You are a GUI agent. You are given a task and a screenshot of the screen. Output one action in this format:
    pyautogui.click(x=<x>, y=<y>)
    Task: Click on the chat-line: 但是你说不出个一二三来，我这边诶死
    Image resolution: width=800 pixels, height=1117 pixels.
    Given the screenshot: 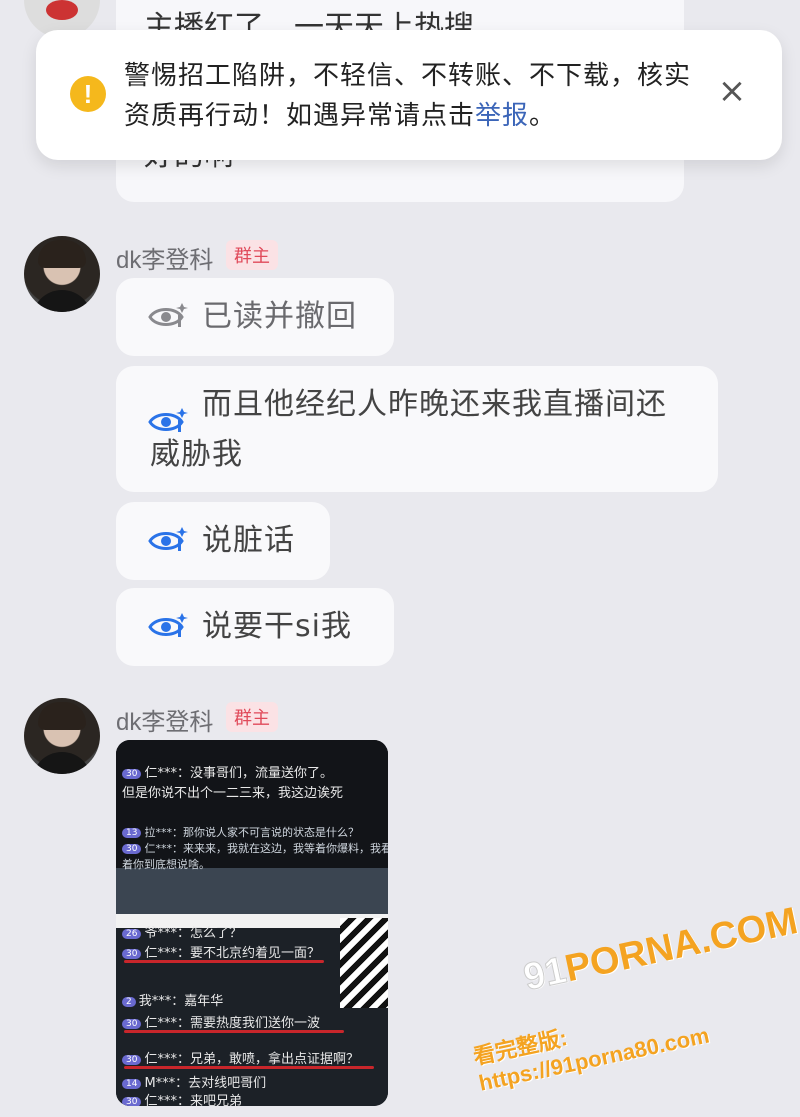 What is the action you would take?
    pyautogui.click(x=232, y=791)
    